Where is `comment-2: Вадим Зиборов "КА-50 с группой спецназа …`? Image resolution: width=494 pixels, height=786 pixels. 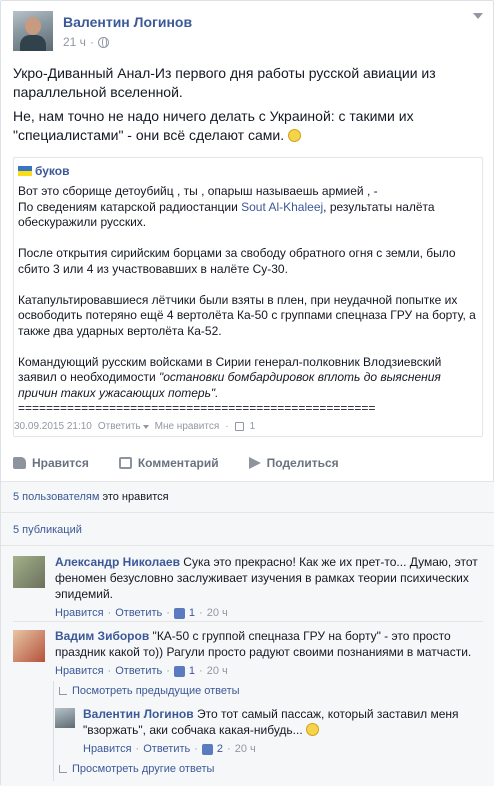
comment-2: Вадим Зиборов "КА-50 с группой спецназа … is located at coordinates (248, 653).